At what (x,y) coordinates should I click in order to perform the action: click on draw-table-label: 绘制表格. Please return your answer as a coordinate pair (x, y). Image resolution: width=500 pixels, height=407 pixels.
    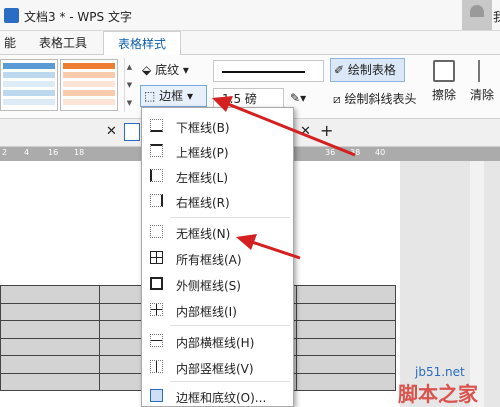
    Looking at the image, I should click on (371, 70).